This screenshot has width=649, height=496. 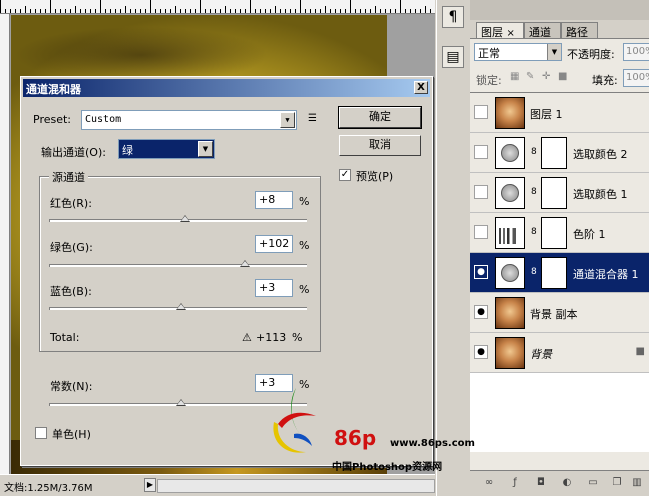 What do you see at coordinates (375, 176) in the screenshot?
I see `preview-label: 预览(P)` at bounding box center [375, 176].